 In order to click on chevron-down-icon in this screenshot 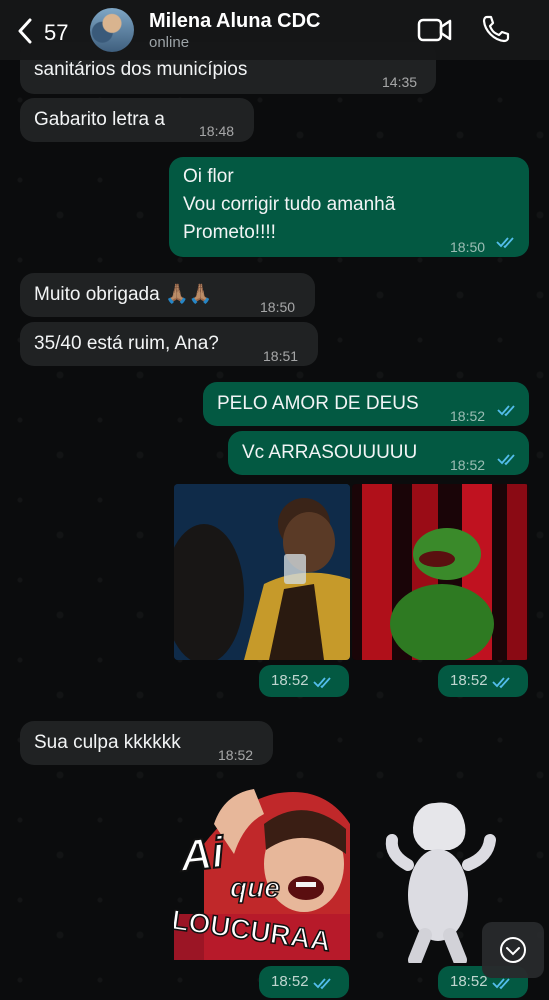, I will do `click(513, 950)`.